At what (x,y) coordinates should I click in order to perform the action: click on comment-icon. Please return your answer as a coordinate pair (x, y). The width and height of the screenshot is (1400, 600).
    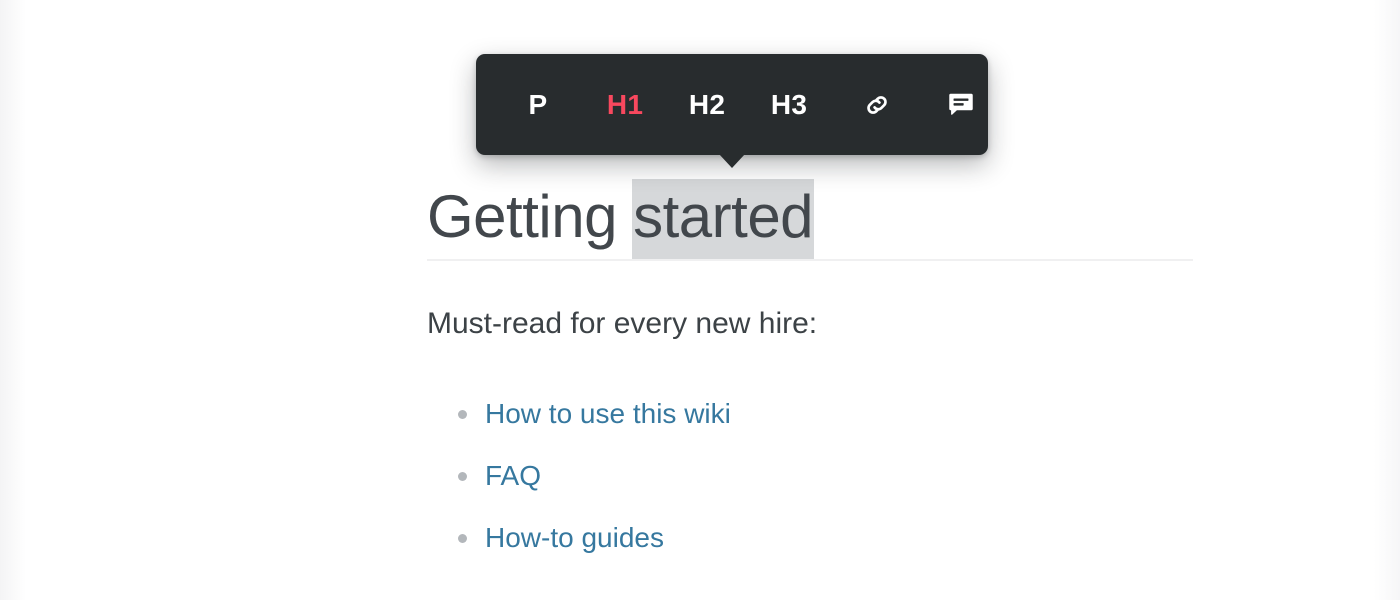
    Looking at the image, I should click on (961, 105).